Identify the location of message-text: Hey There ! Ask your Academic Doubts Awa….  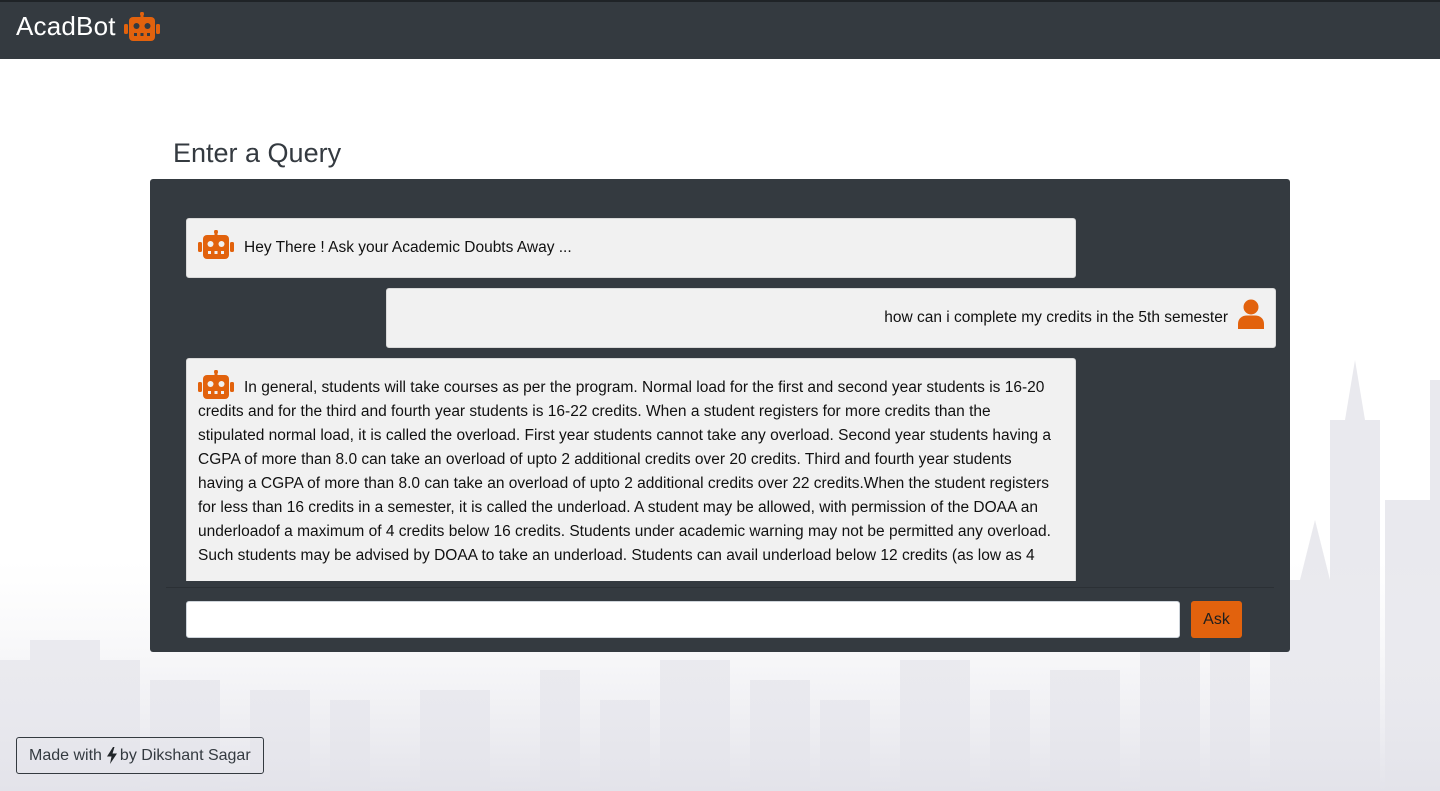
(408, 247).